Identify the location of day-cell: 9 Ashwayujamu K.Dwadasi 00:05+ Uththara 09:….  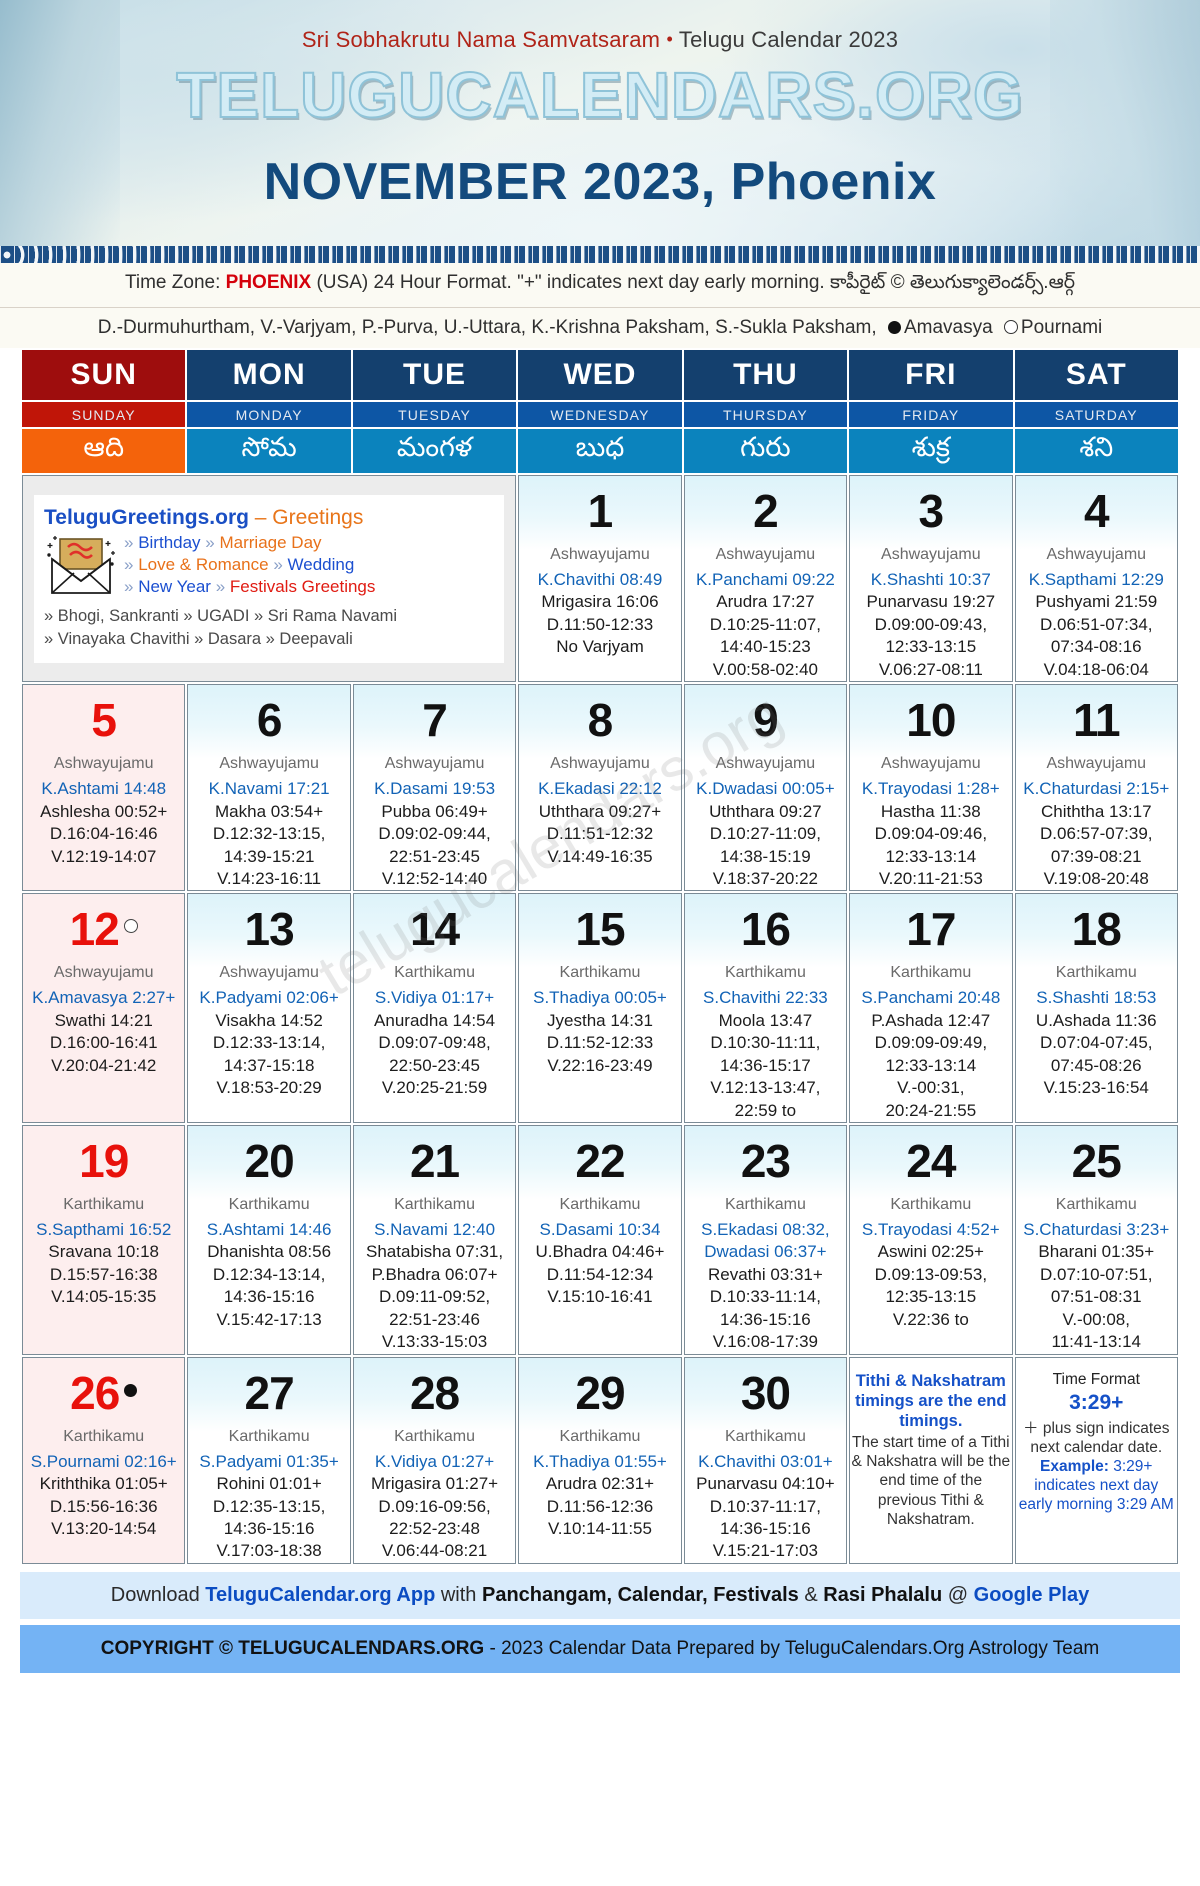
(765, 788).